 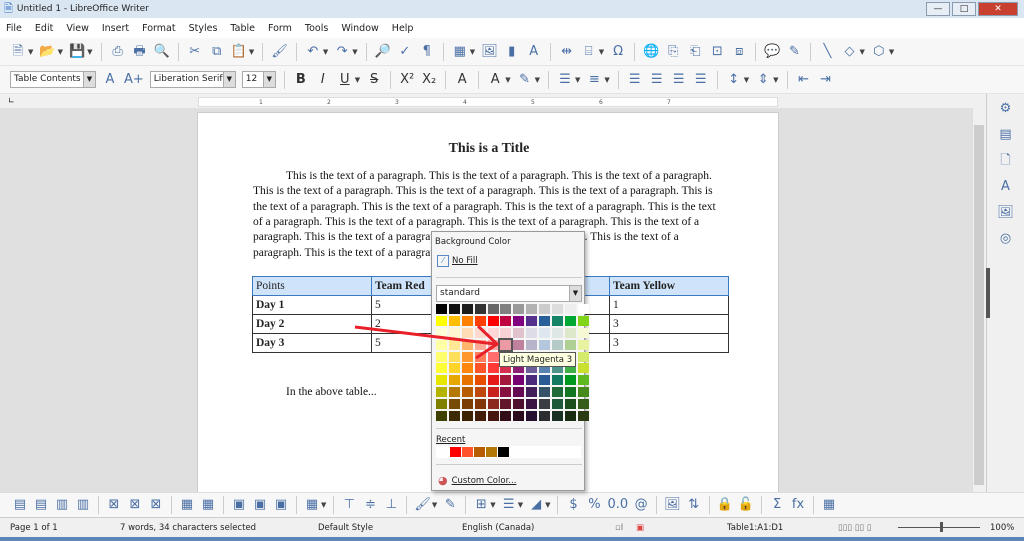 What do you see at coordinates (425, 335) in the screenshot?
I see `arrow-shaft` at bounding box center [425, 335].